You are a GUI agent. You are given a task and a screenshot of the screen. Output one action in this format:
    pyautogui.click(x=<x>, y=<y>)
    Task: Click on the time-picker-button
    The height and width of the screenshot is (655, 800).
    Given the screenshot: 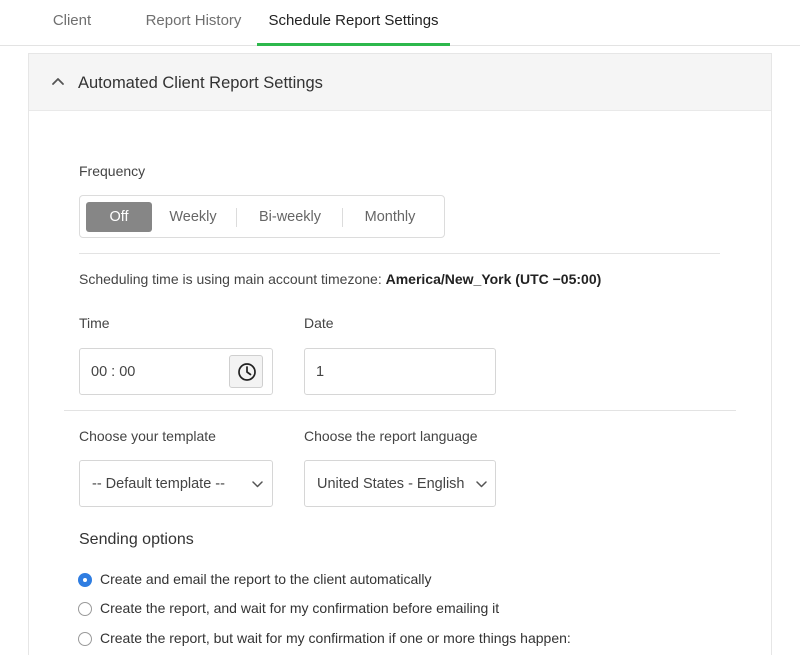 What is the action you would take?
    pyautogui.click(x=246, y=371)
    